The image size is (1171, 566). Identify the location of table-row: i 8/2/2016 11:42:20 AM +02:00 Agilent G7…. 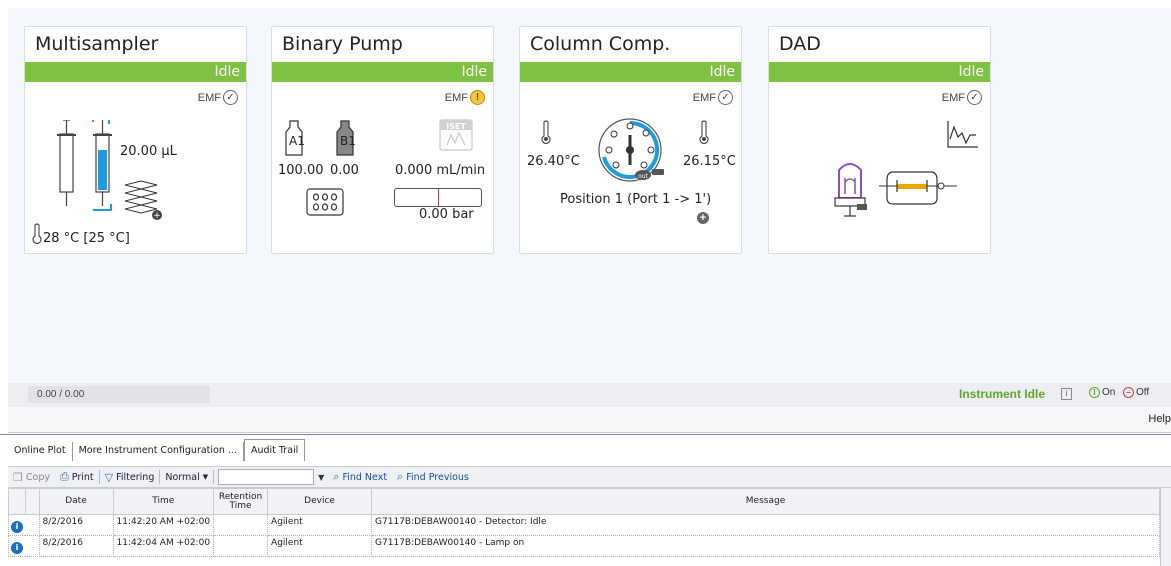
(584, 525).